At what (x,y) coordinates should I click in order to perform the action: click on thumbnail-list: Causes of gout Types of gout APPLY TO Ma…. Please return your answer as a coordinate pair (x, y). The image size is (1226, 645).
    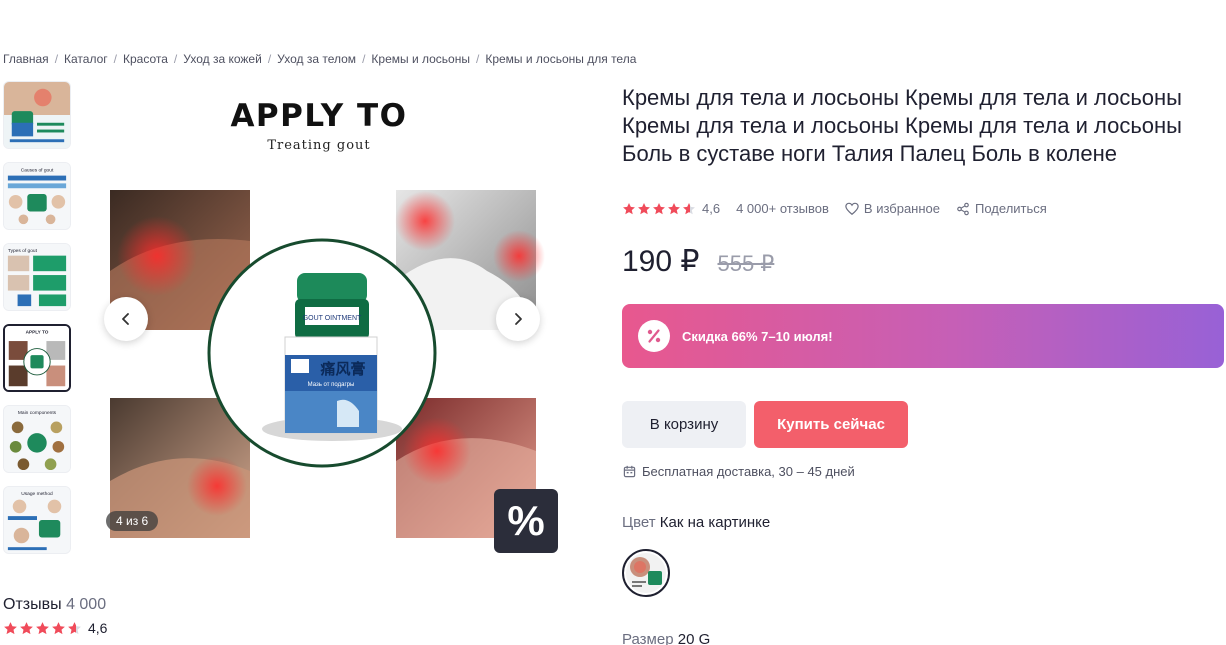
    Looking at the image, I should click on (38, 324).